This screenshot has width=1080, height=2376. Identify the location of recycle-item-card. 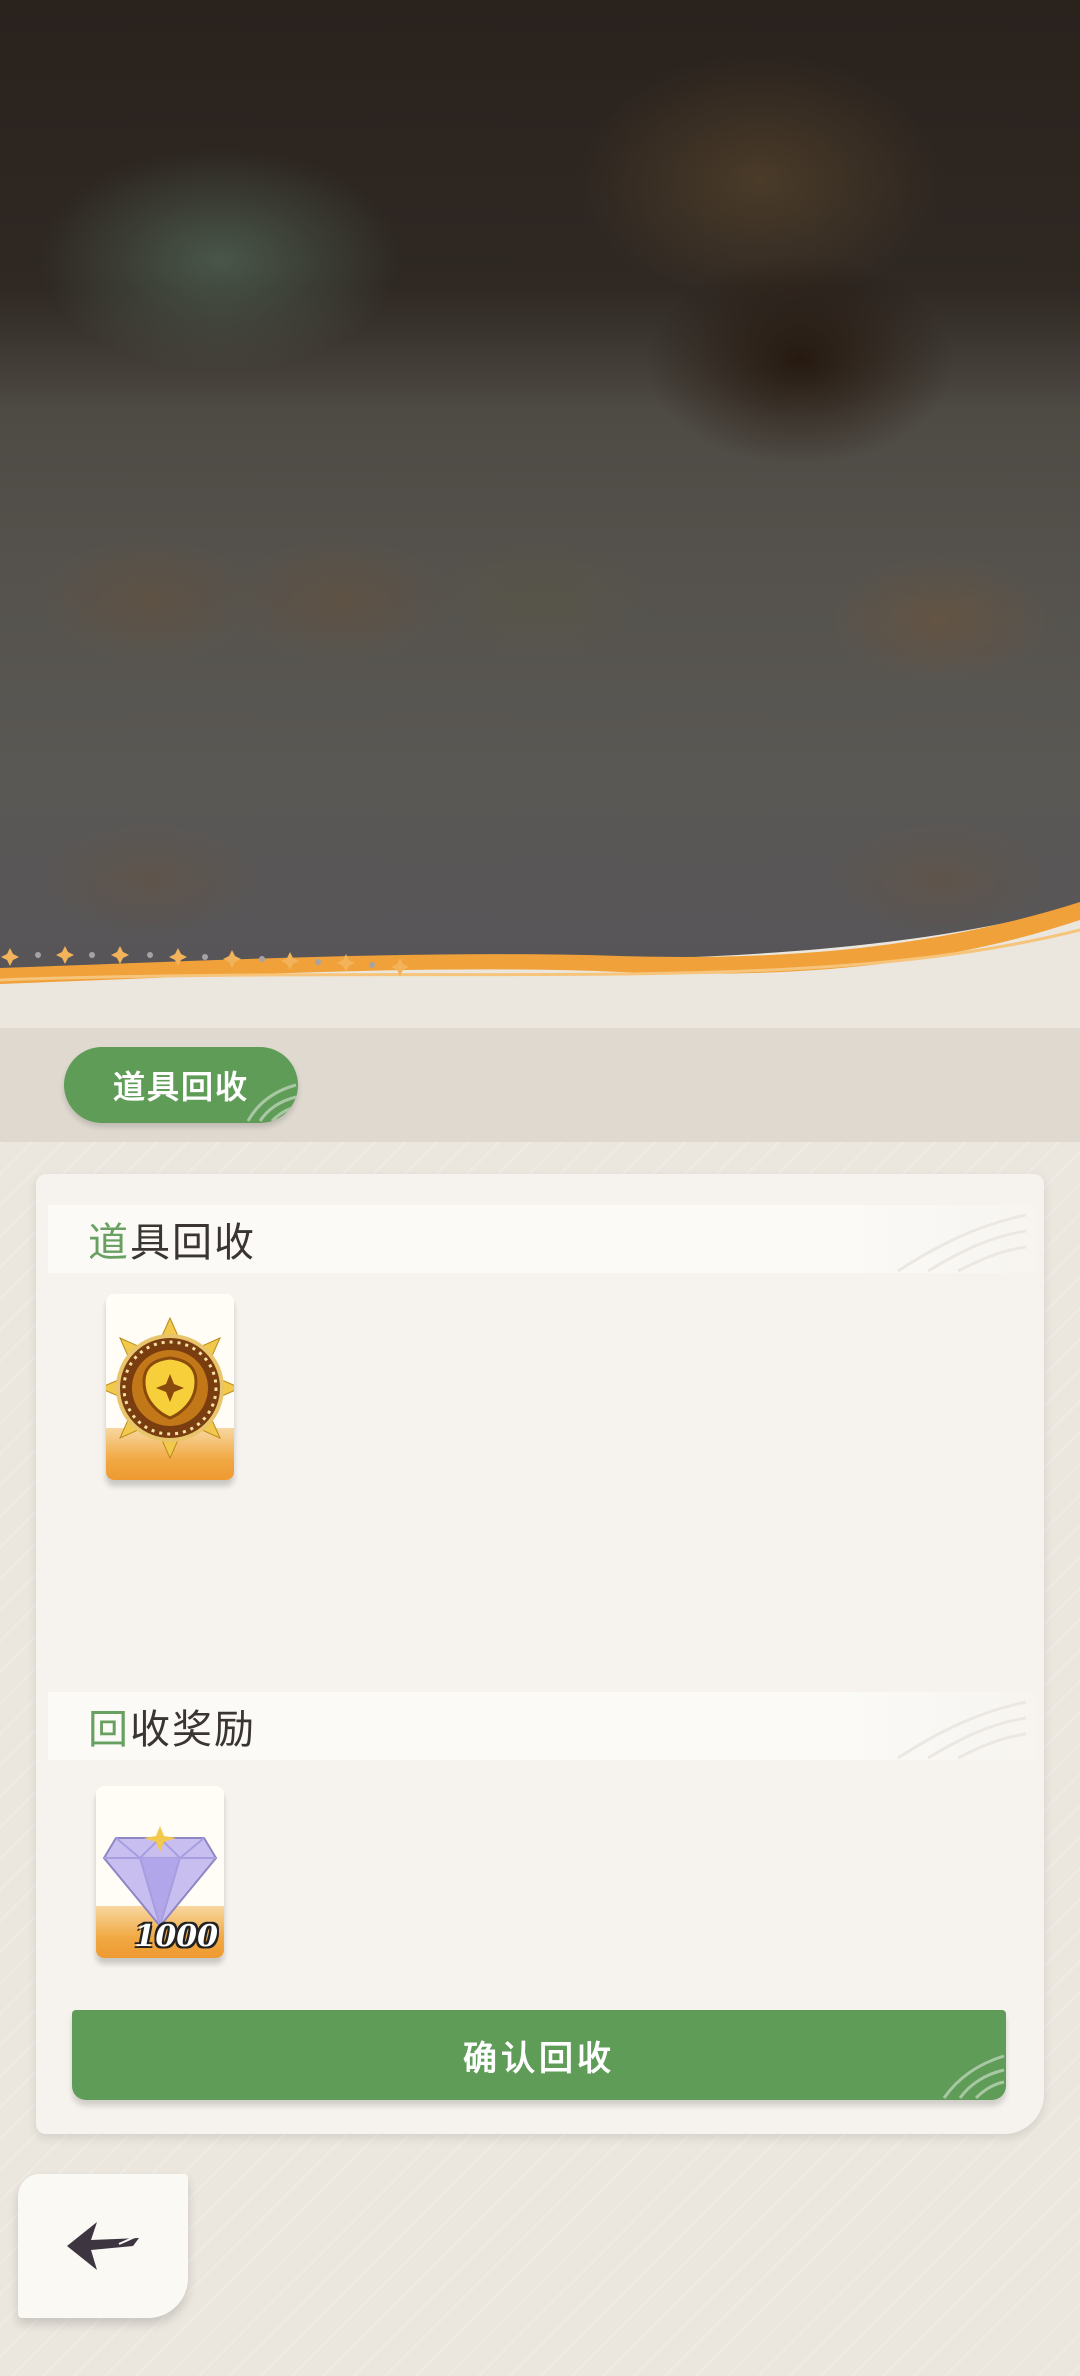
(170, 1387).